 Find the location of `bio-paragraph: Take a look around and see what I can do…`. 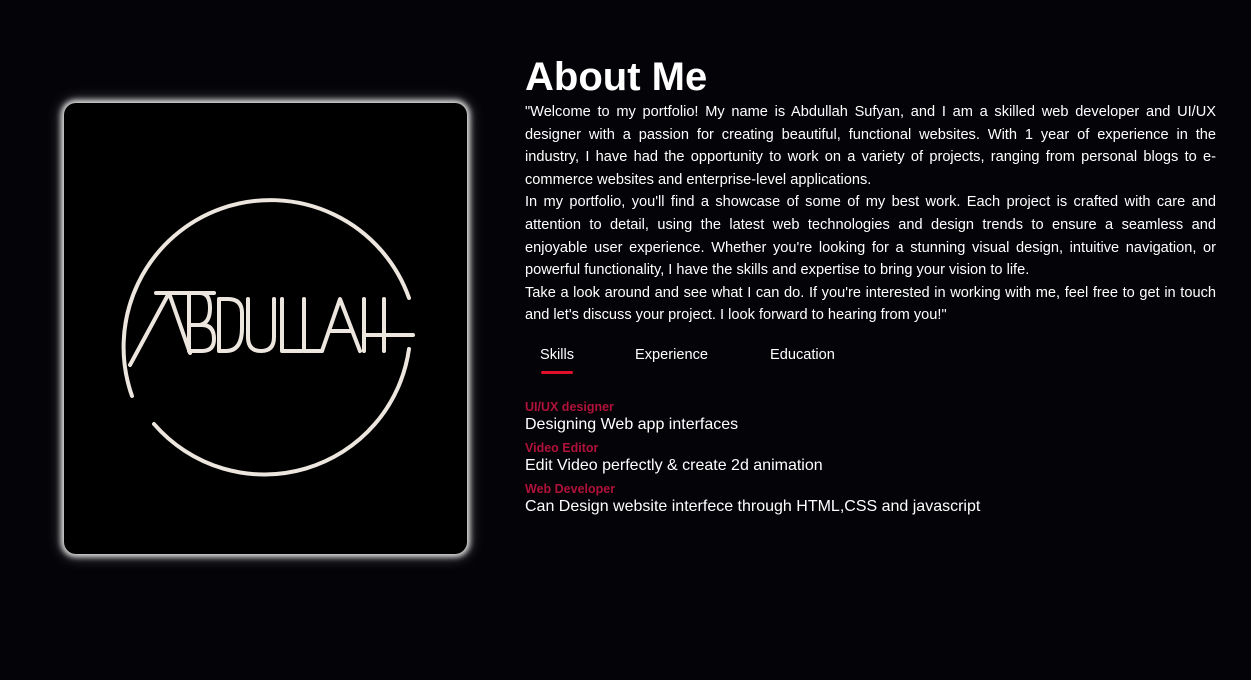

bio-paragraph: Take a look around and see what I can do… is located at coordinates (870, 304).